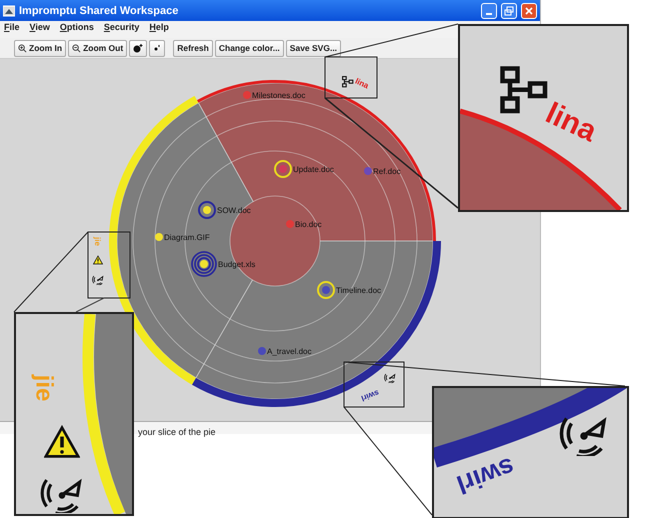 This screenshot has height=518, width=651. I want to click on maximize-button, so click(509, 10).